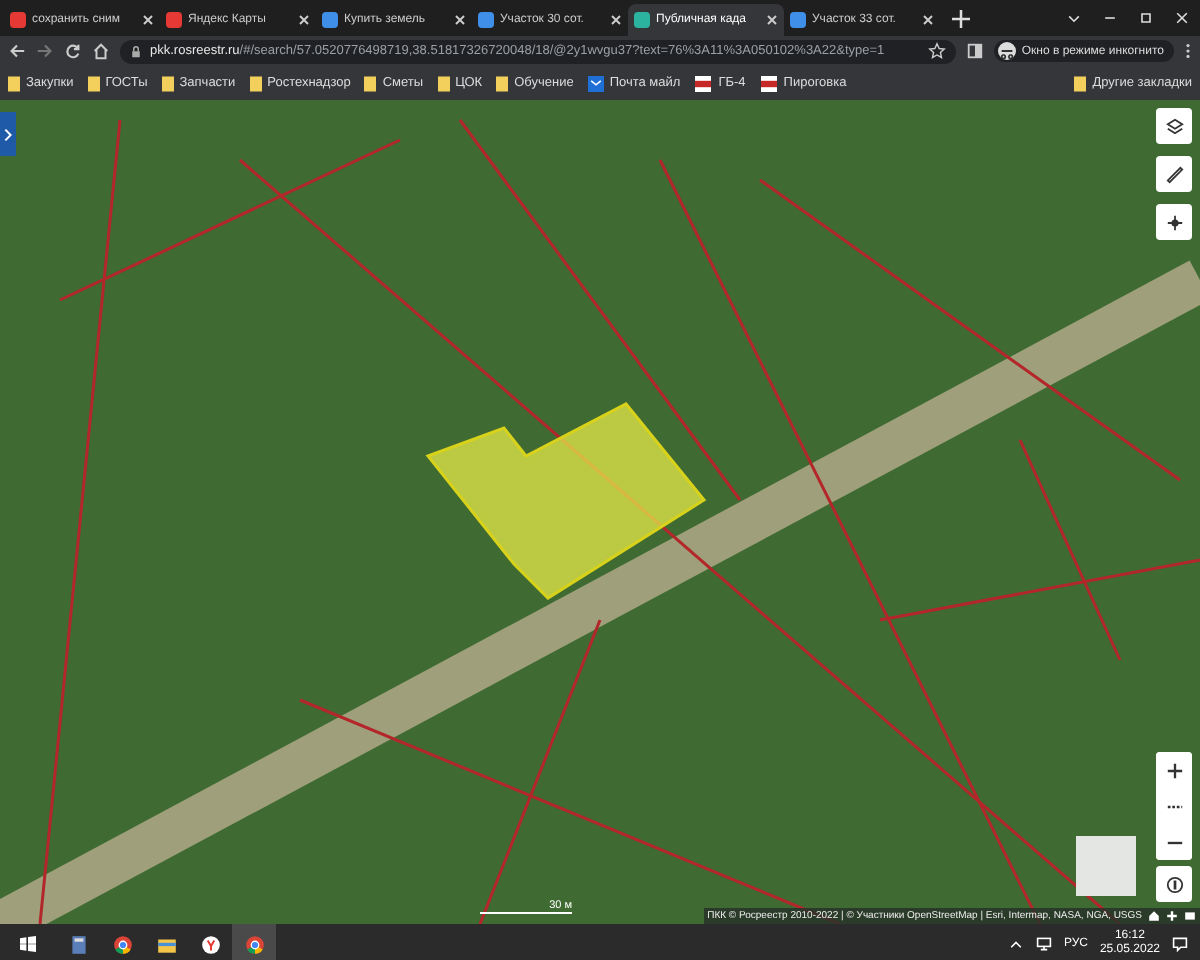 The width and height of the screenshot is (1200, 960). What do you see at coordinates (45, 51) in the screenshot?
I see `forward-icon` at bounding box center [45, 51].